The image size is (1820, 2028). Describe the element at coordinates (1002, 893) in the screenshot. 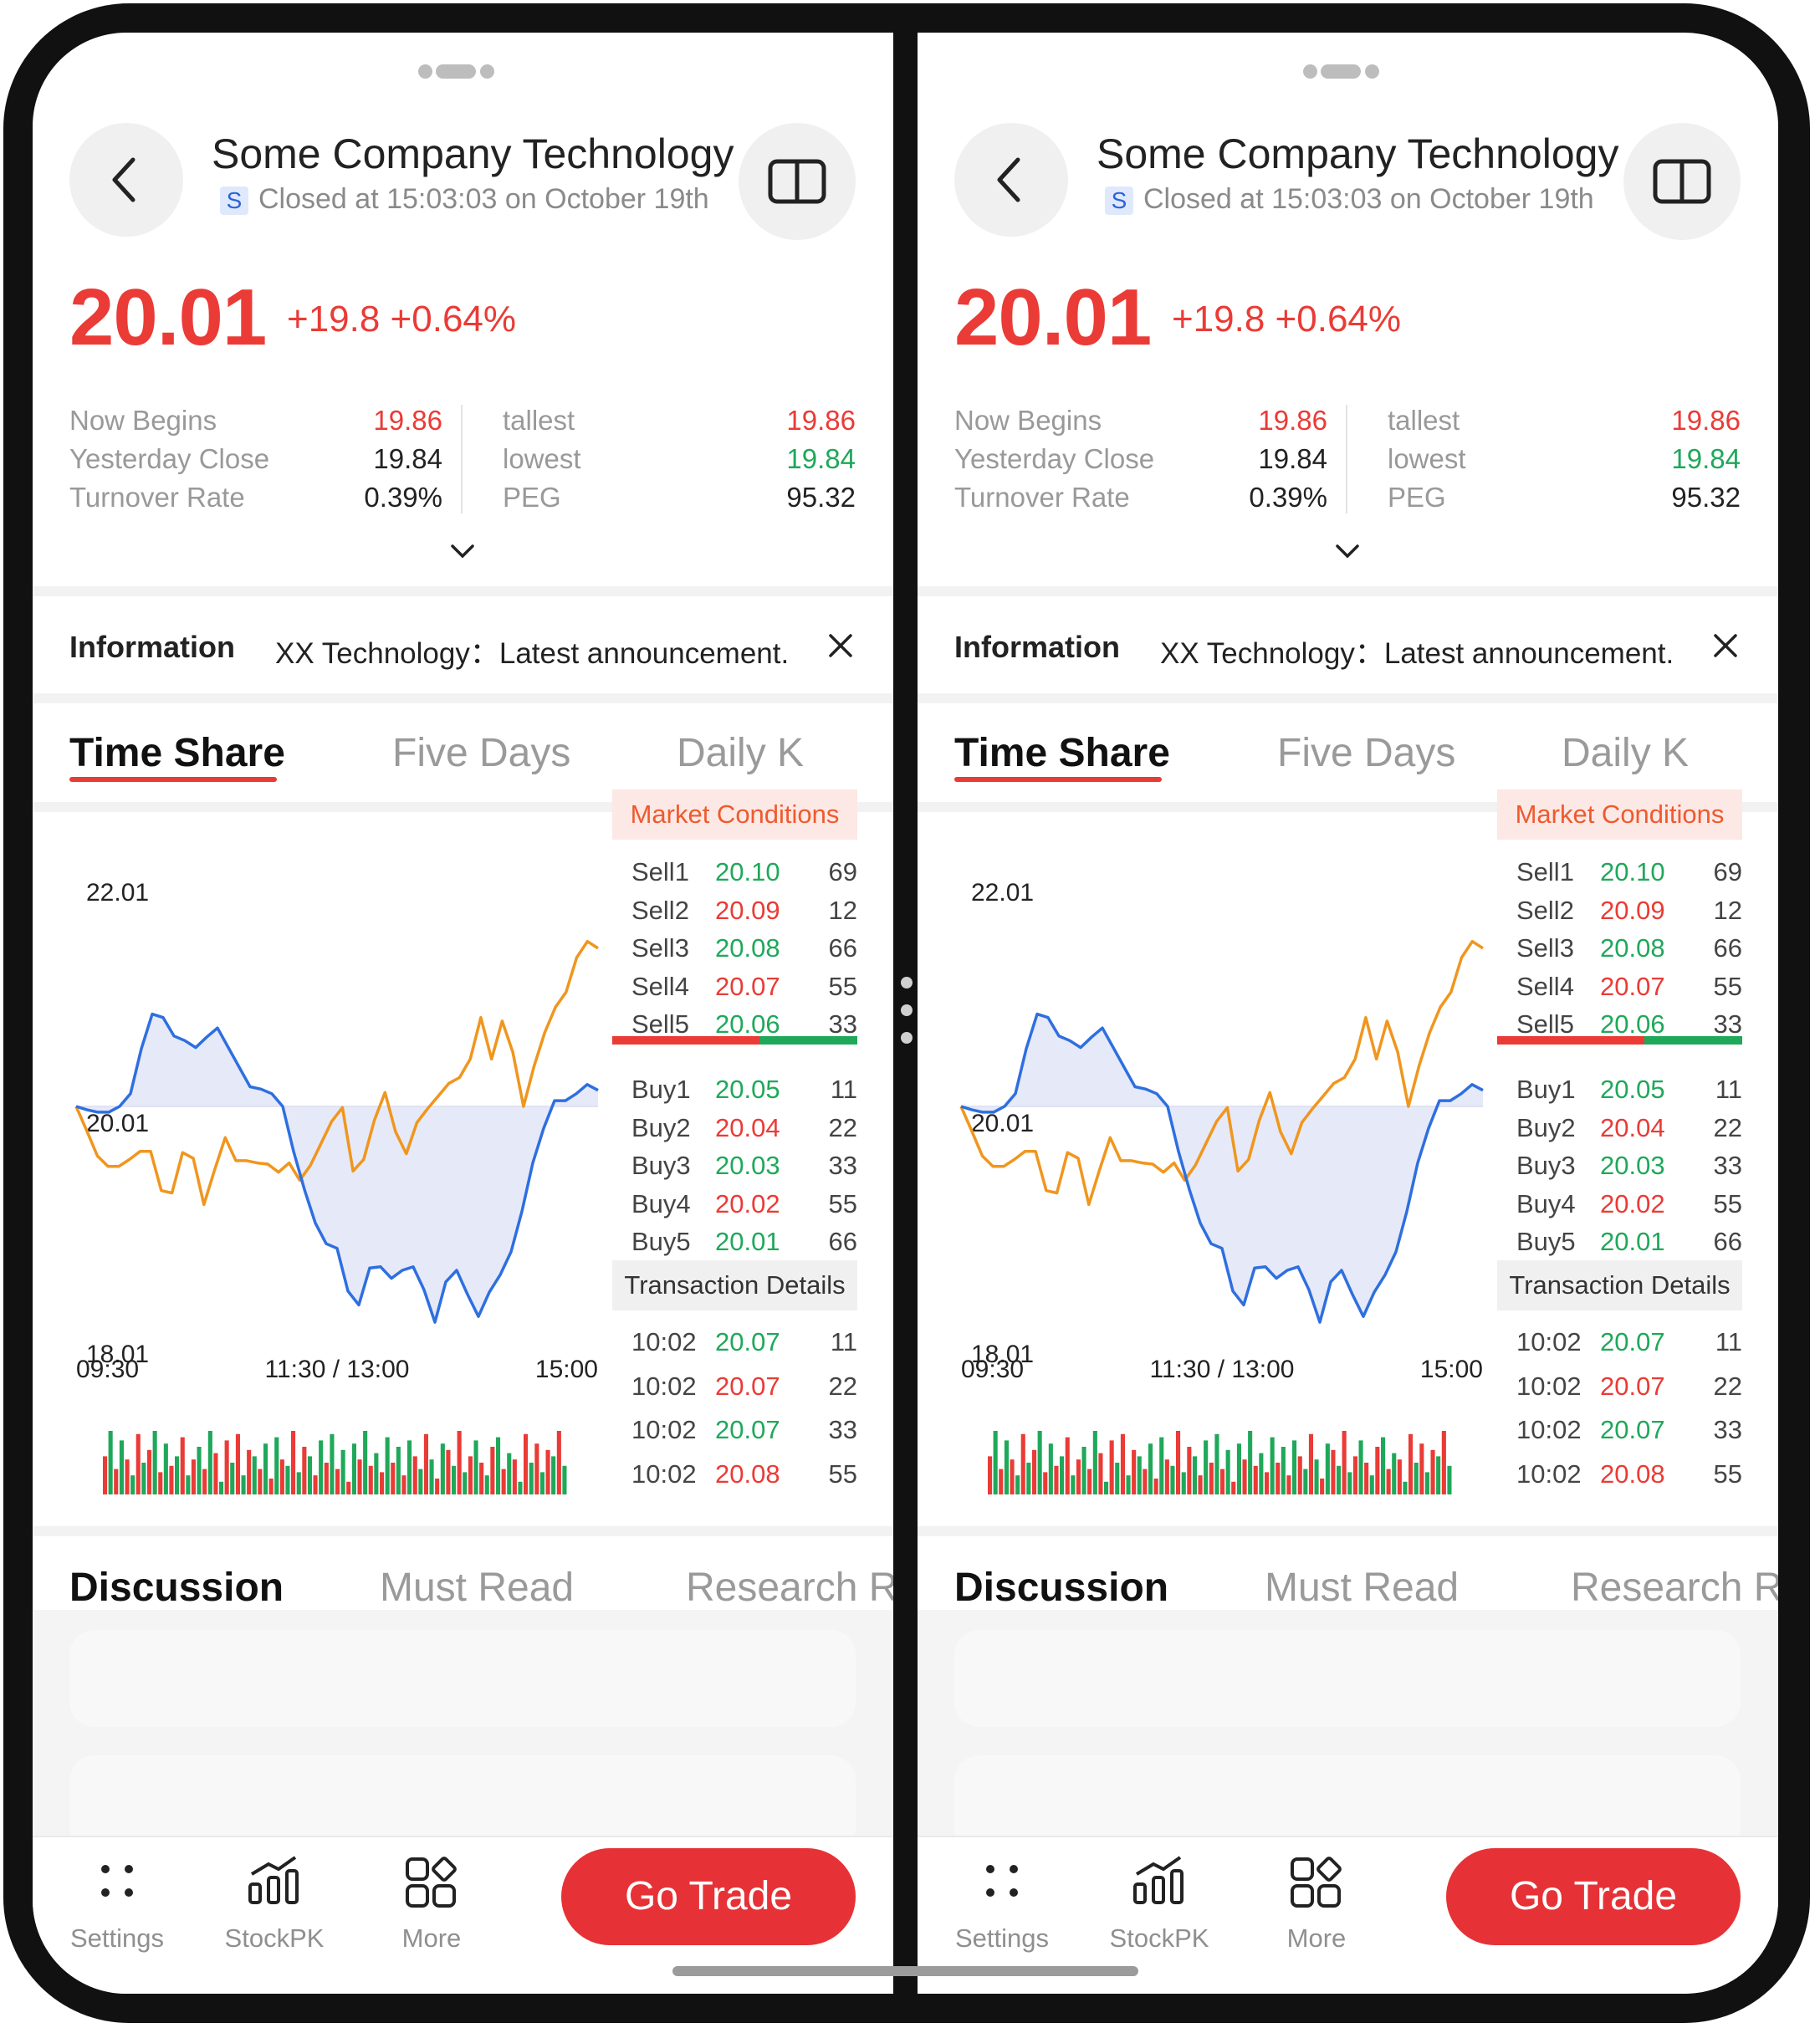

I see `y-tick-label: 22.01` at that location.